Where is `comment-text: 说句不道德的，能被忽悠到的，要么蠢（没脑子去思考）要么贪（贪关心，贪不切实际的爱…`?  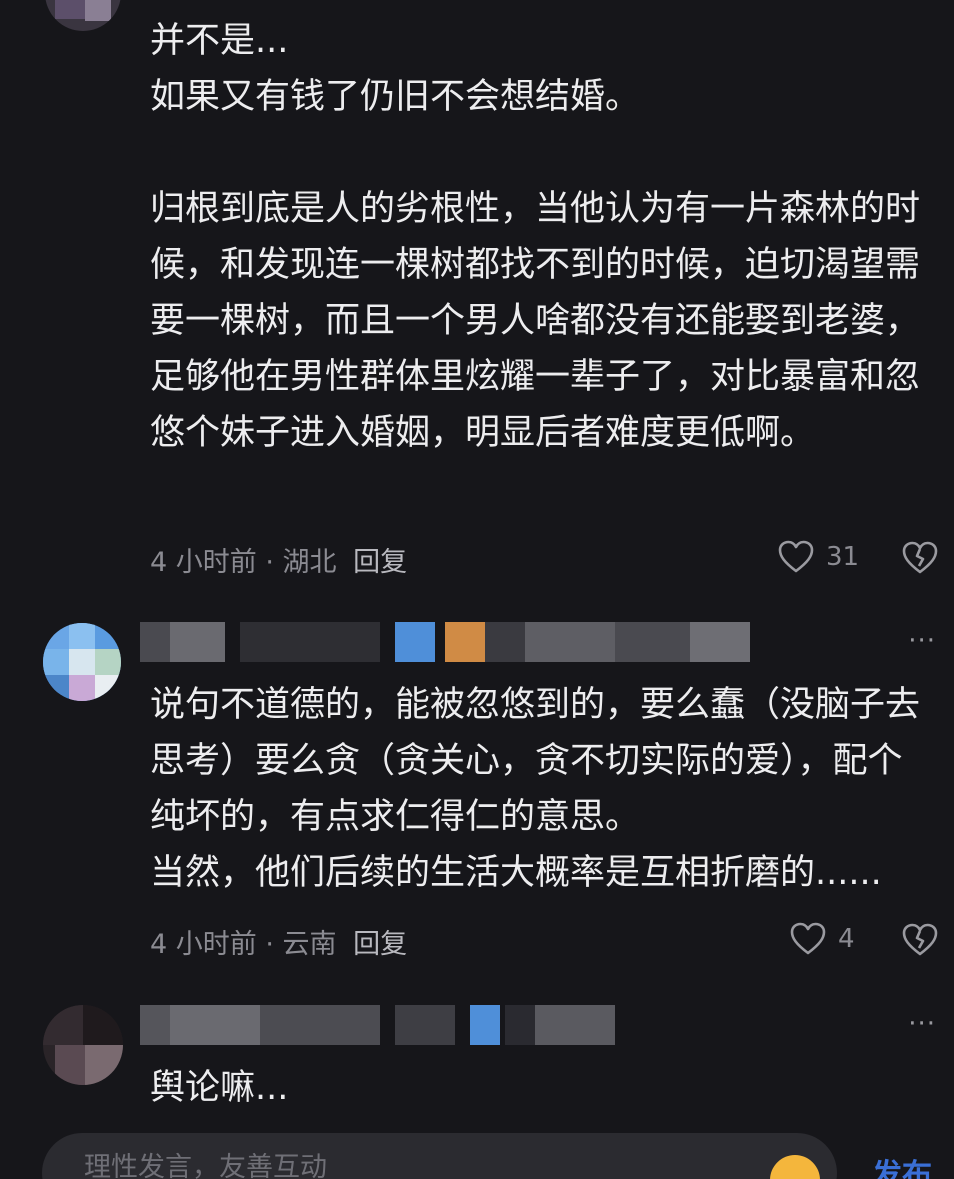
comment-text: 说句不道德的，能被忽悠到的，要么蠢（没脑子去思考）要么贪（贪关心，贪不切实际的爱… is located at coordinates (535, 789).